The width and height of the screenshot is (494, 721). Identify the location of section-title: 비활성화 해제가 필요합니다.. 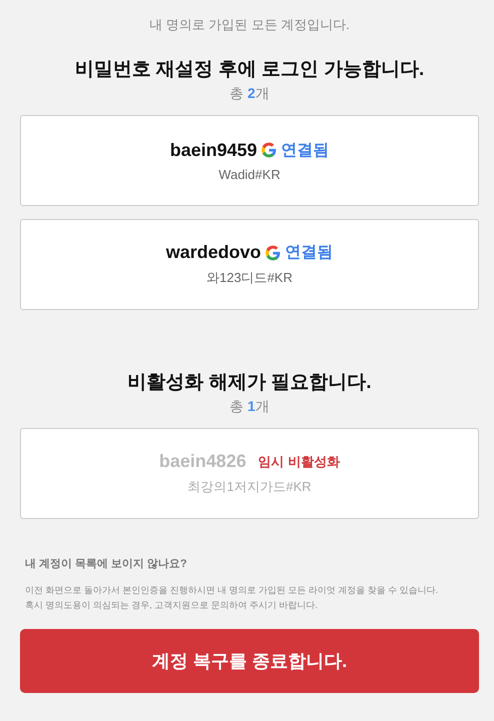
(250, 383).